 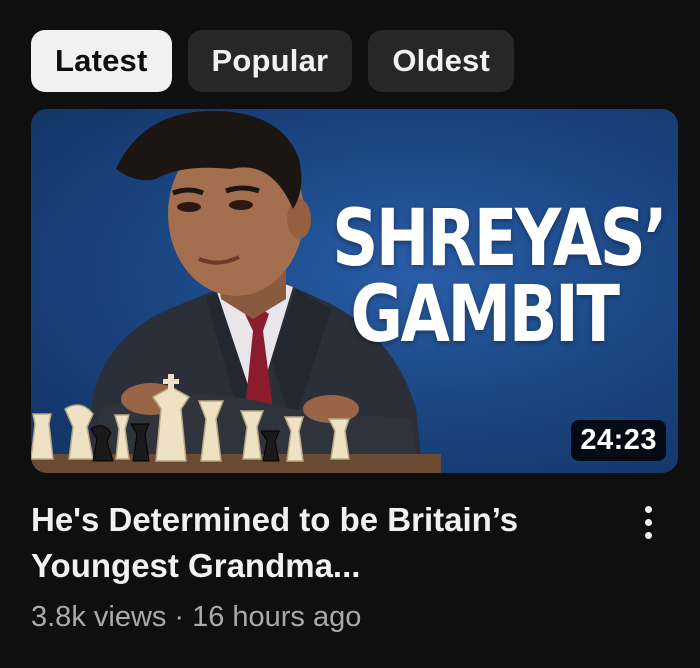 I want to click on chip-popular: Popular, so click(x=270, y=61).